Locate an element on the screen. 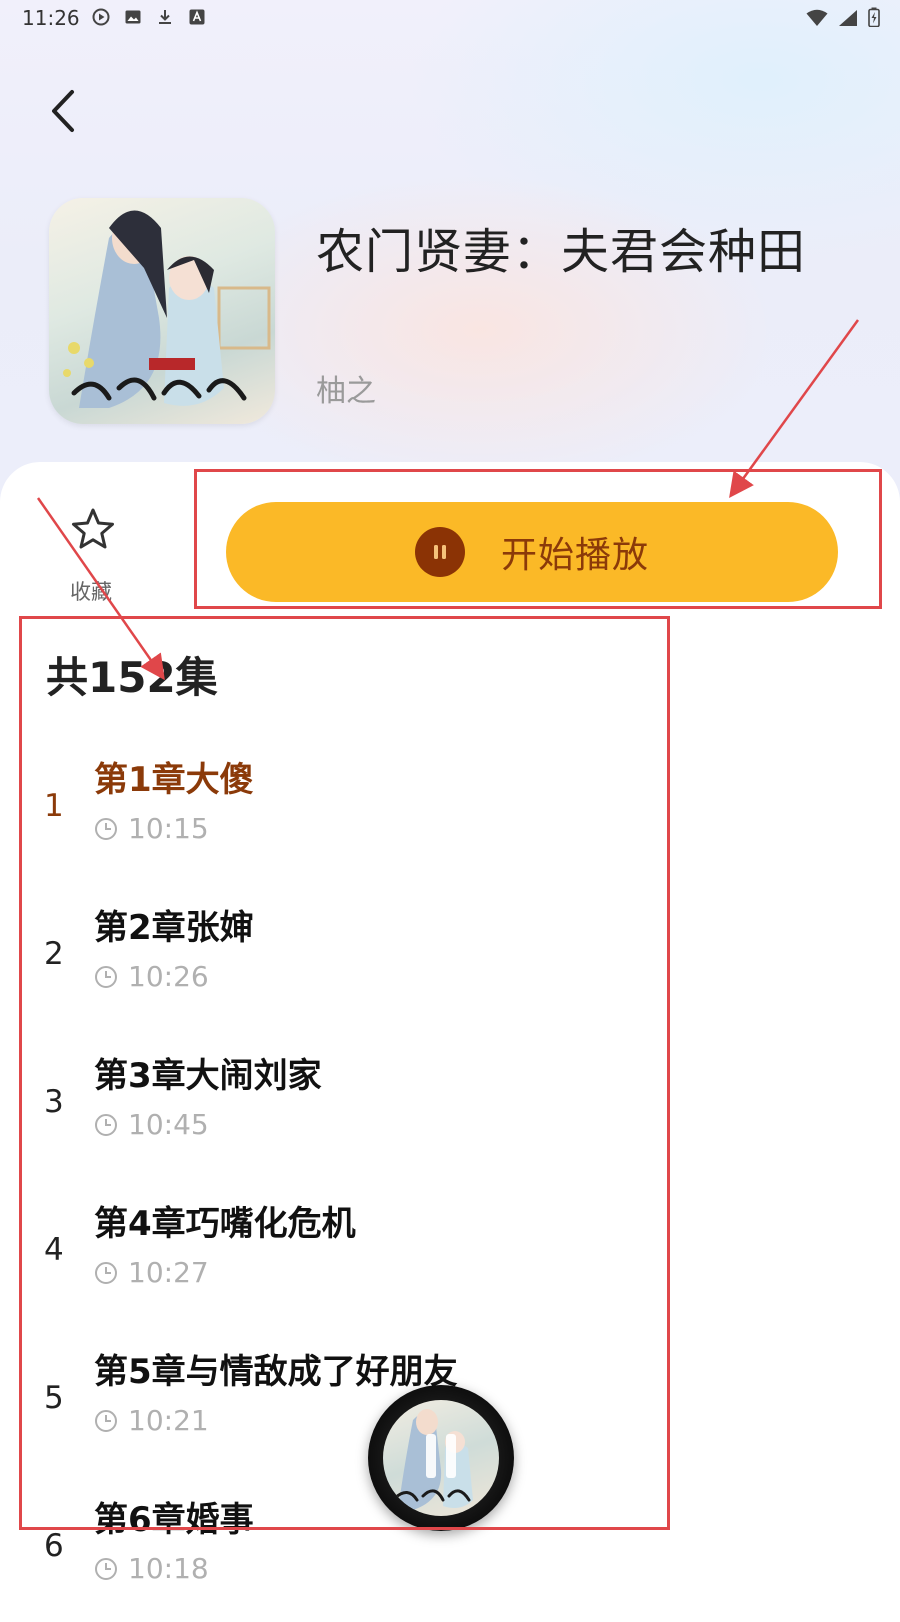  episode-number: 1 is located at coordinates (54, 806).